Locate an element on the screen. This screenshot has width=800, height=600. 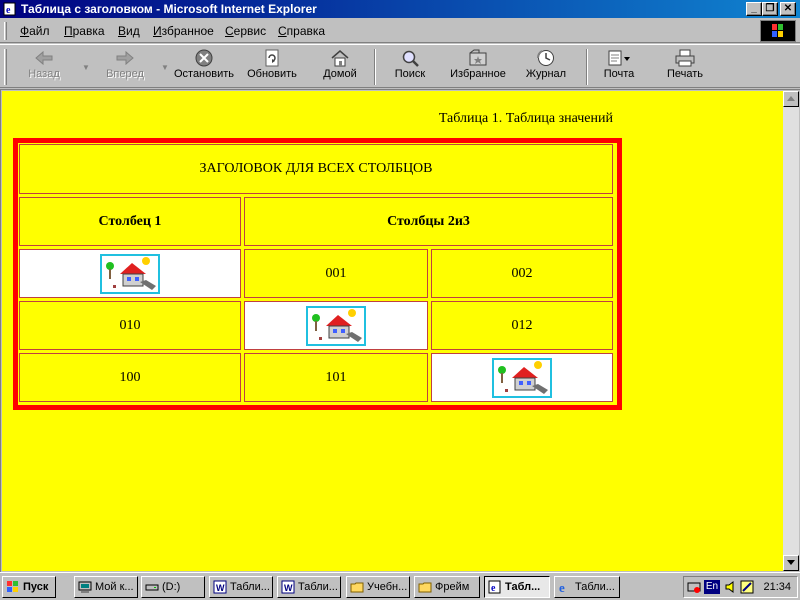
menu-help: Справка is located at coordinates (301, 31).